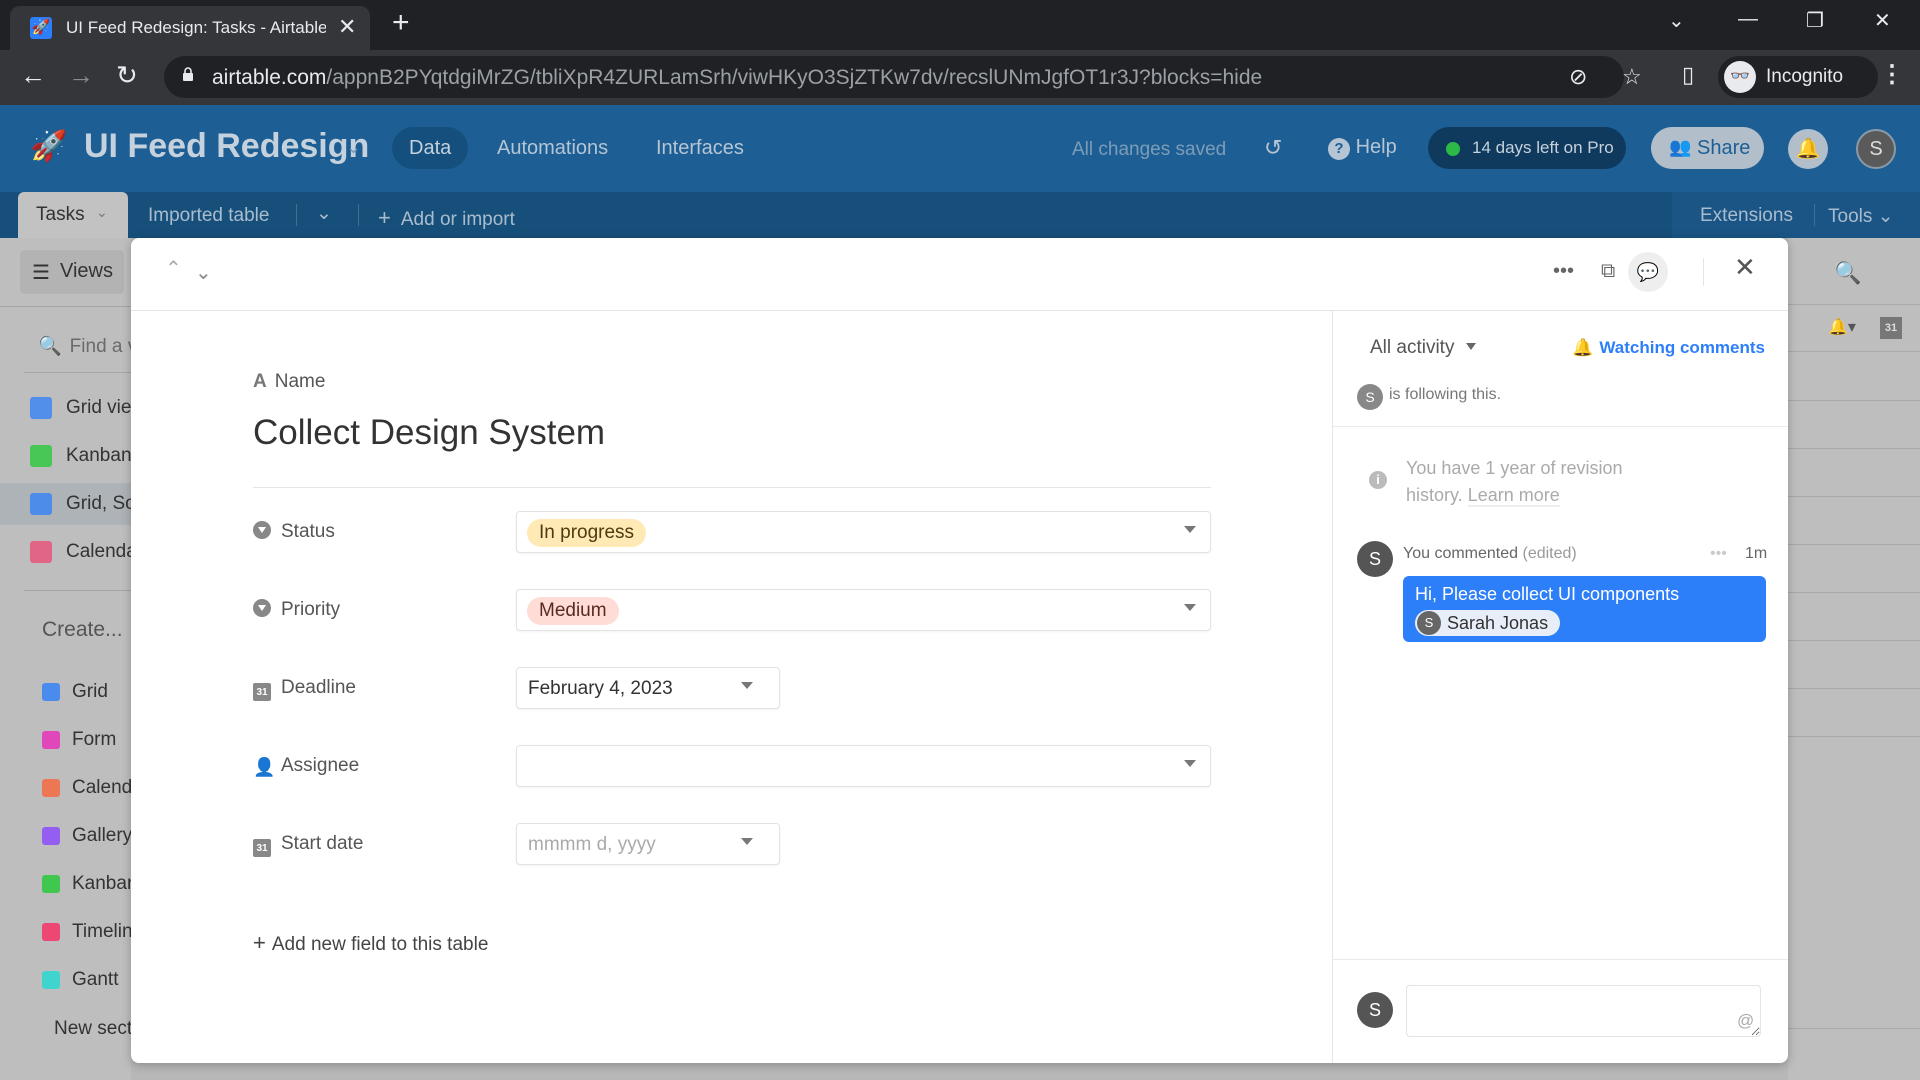 Image resolution: width=1920 pixels, height=1080 pixels. Describe the element at coordinates (196, 27) in the screenshot. I see `tab-title: UI Feed Redesign: Tasks - Airtable` at that location.